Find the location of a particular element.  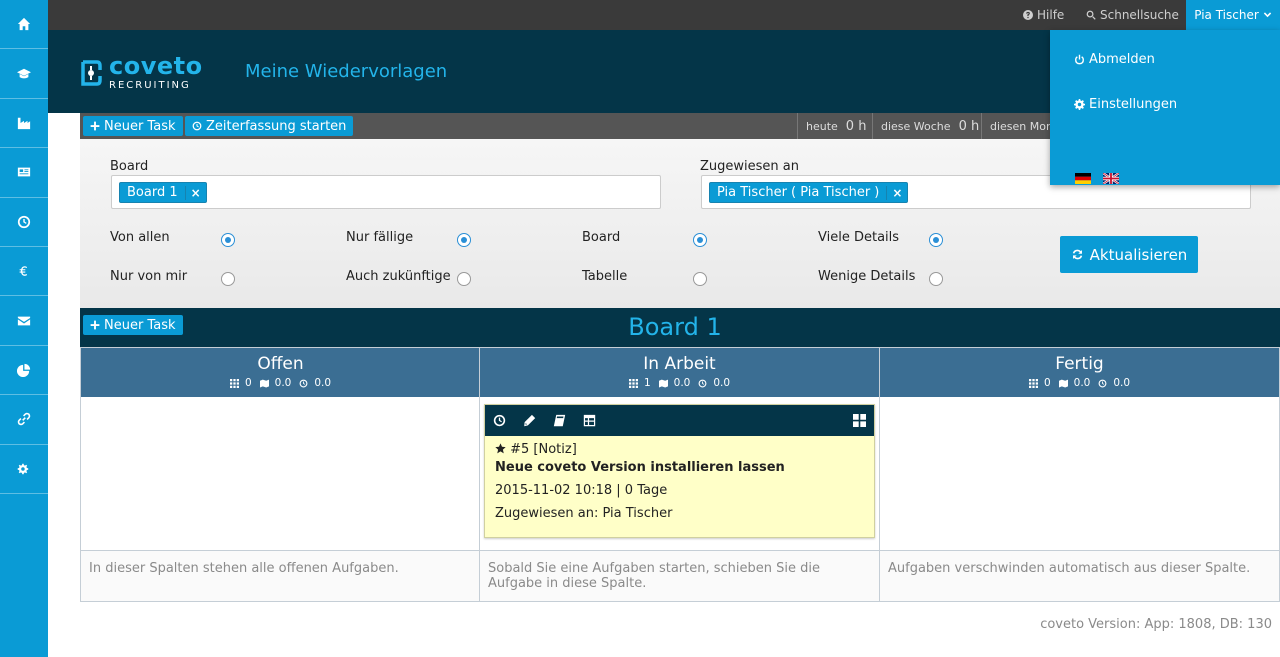

board-filter-label: Board is located at coordinates (129, 166).